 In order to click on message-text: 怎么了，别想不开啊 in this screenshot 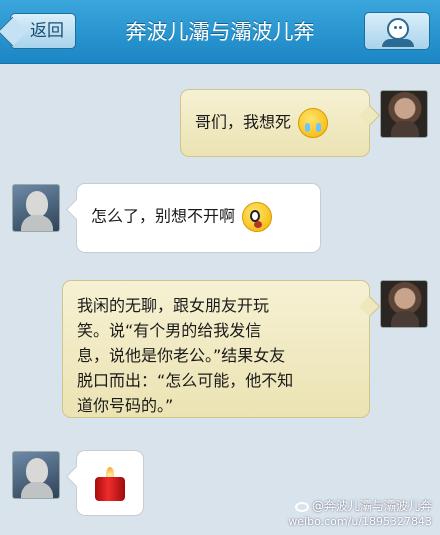, I will do `click(163, 216)`.